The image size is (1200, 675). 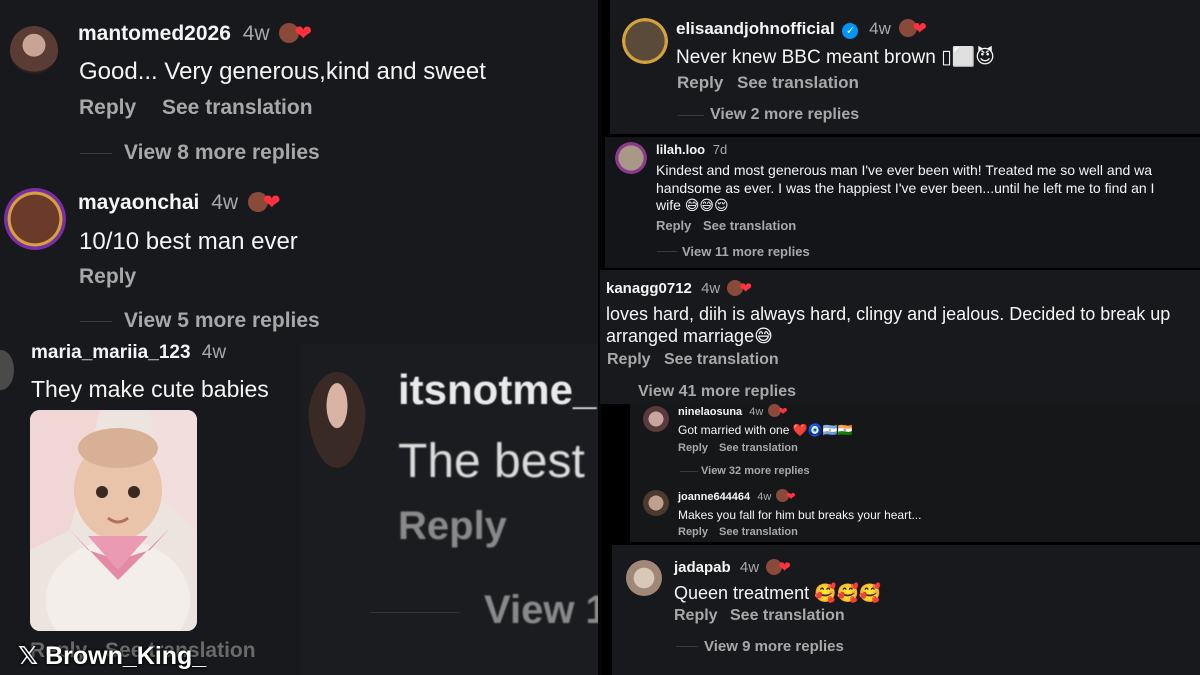 I want to click on emoji-tail: ❤️🧿🇦🇷🇮🇳, so click(x=822, y=430).